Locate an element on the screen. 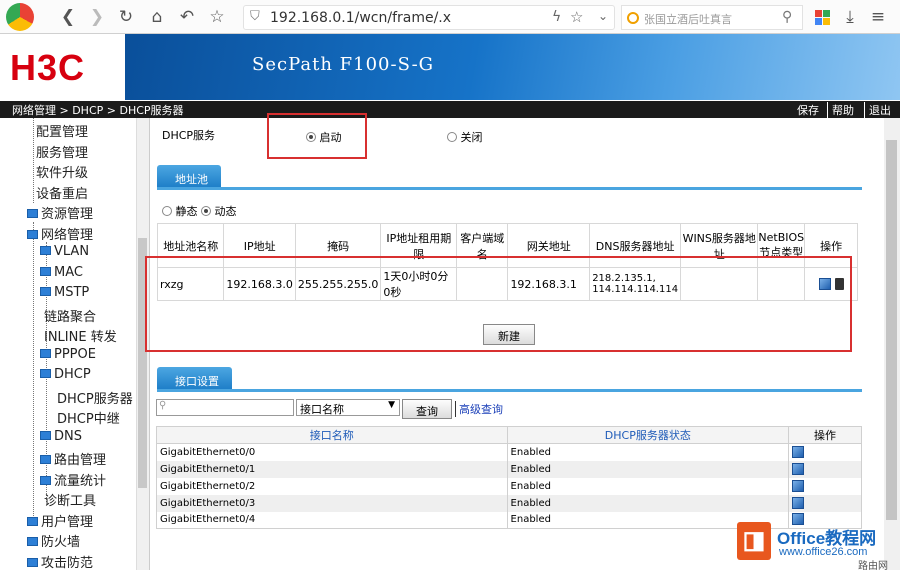  sidebar-item-label: PPPOE is located at coordinates (75, 354).